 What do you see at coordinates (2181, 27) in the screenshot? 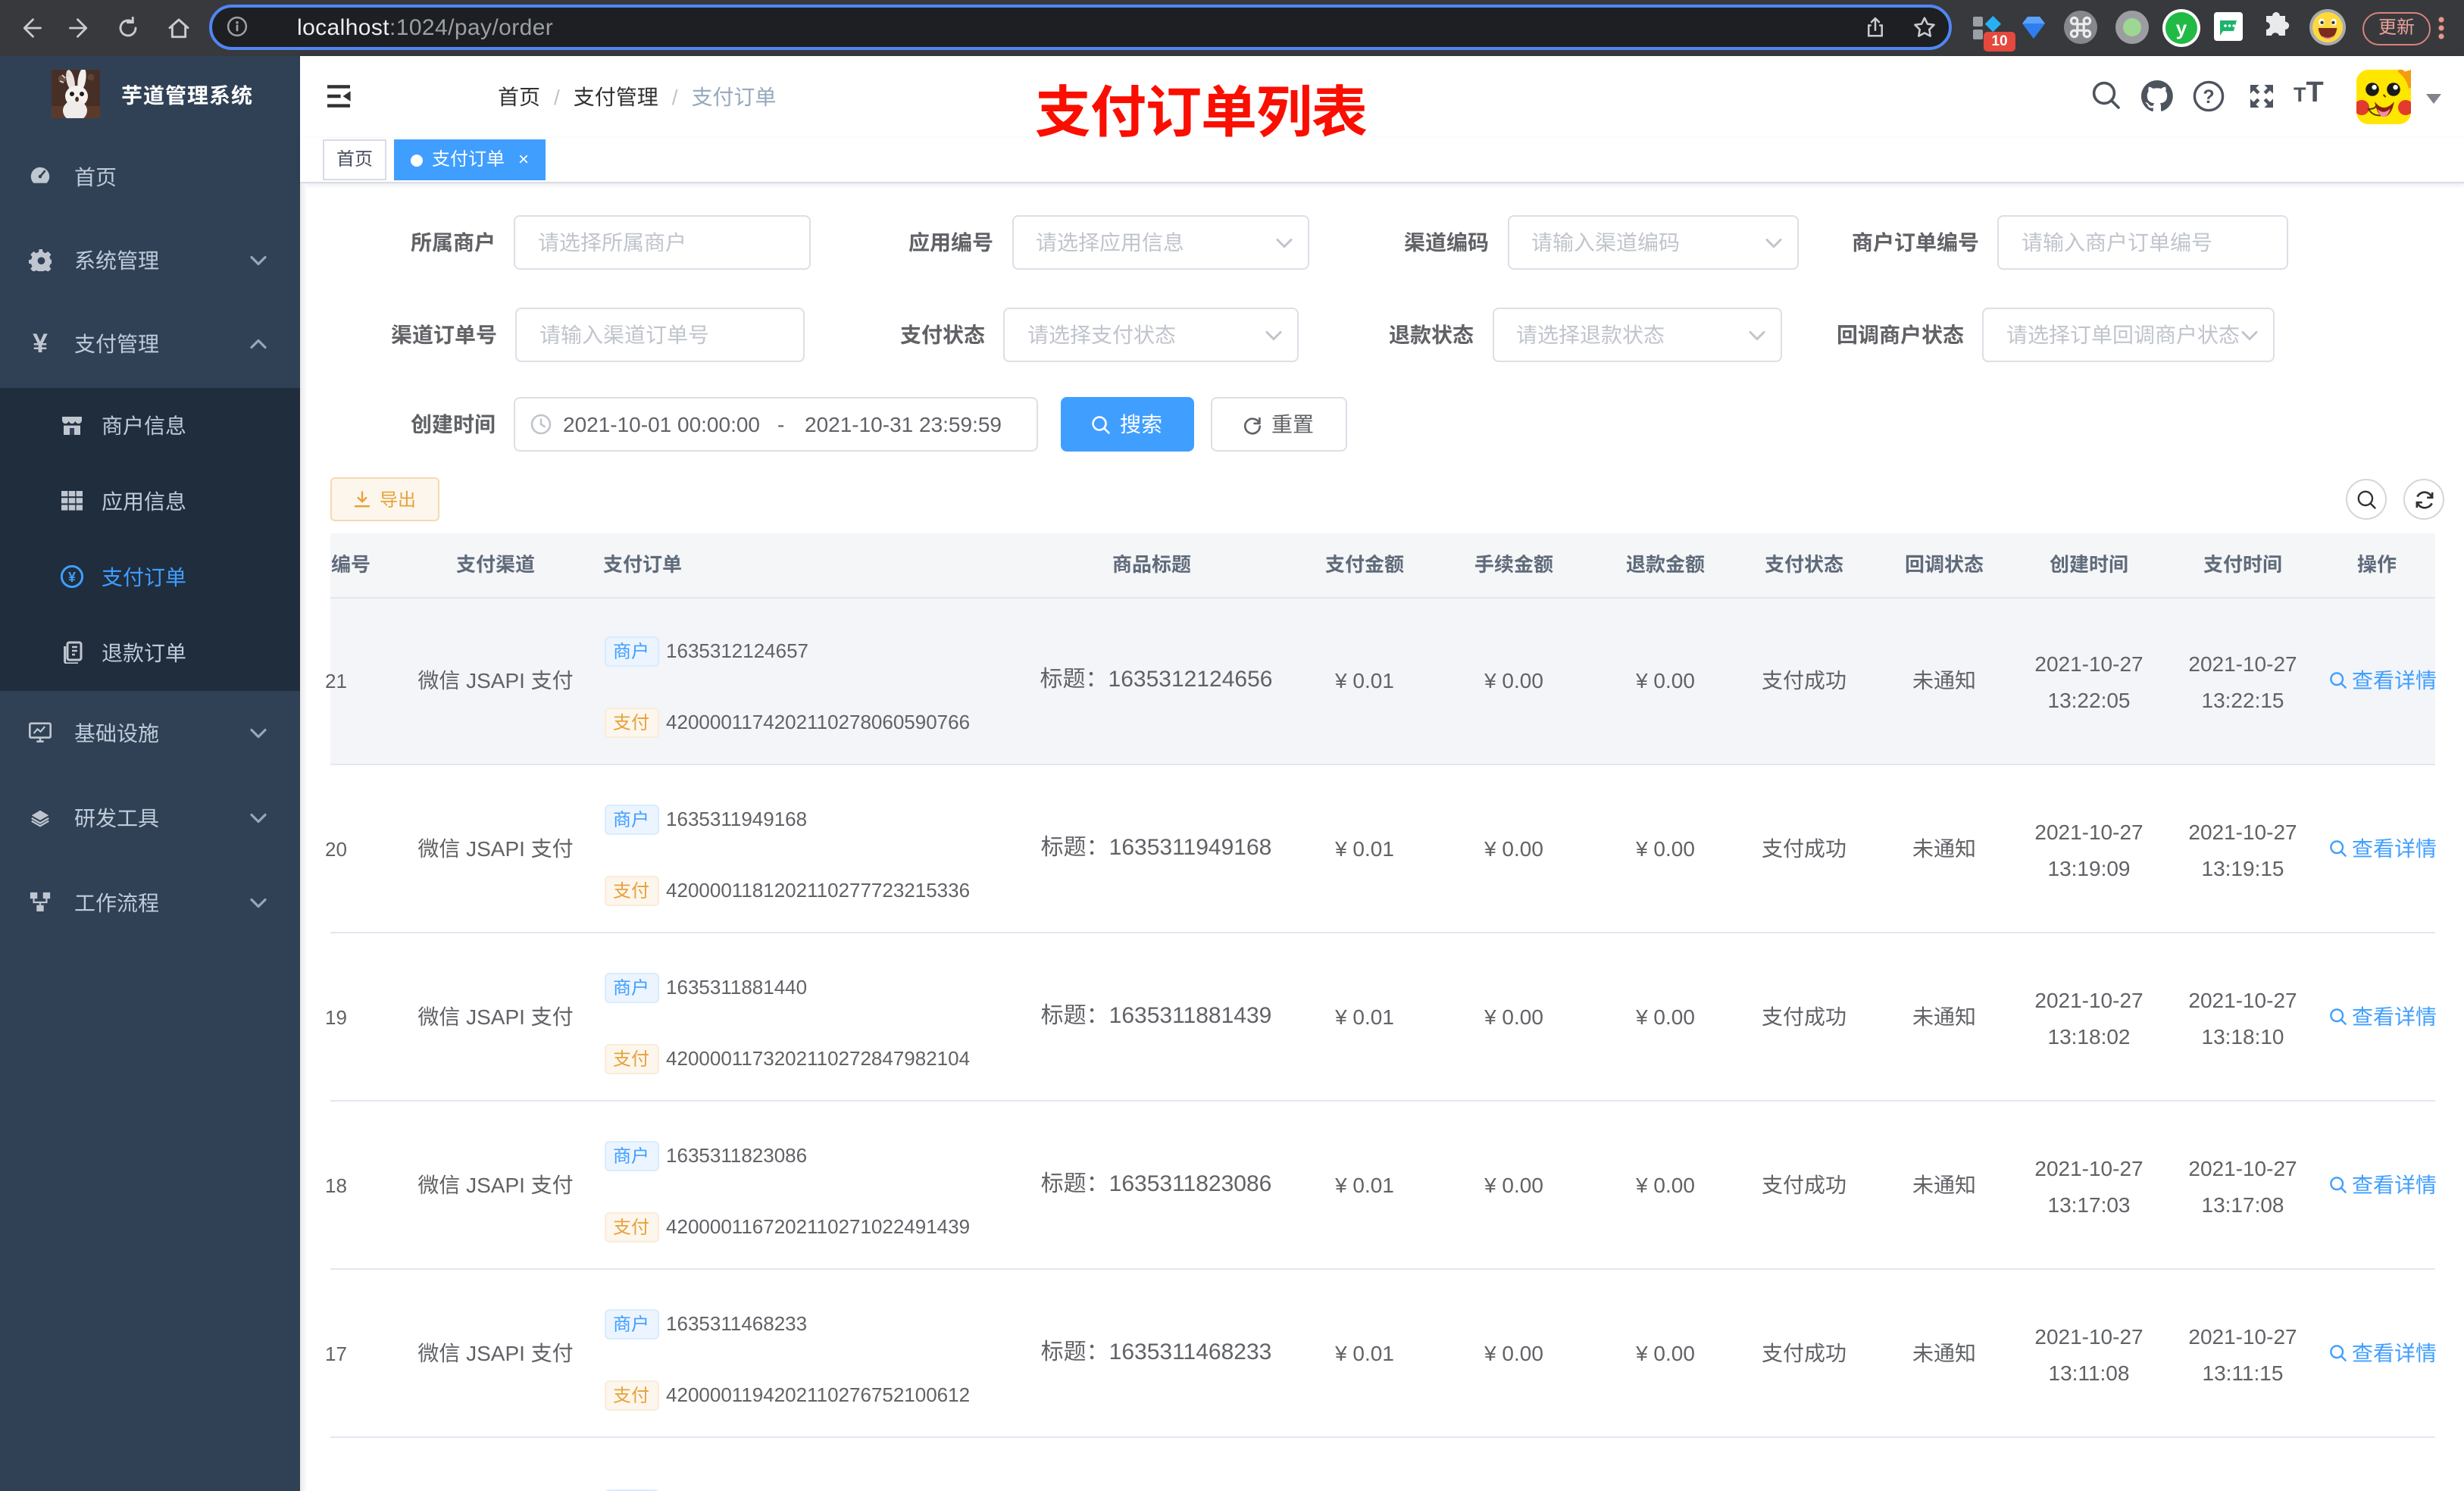
I see `svg-text: y` at bounding box center [2181, 27].